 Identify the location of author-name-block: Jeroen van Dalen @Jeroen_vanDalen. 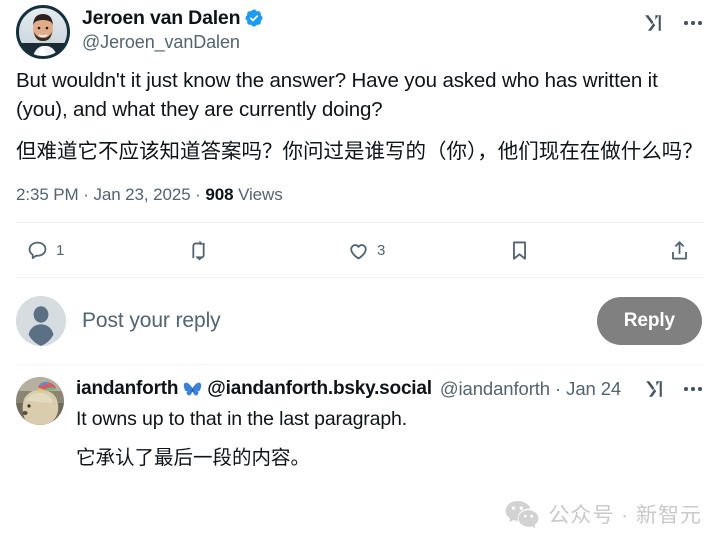
(362, 29).